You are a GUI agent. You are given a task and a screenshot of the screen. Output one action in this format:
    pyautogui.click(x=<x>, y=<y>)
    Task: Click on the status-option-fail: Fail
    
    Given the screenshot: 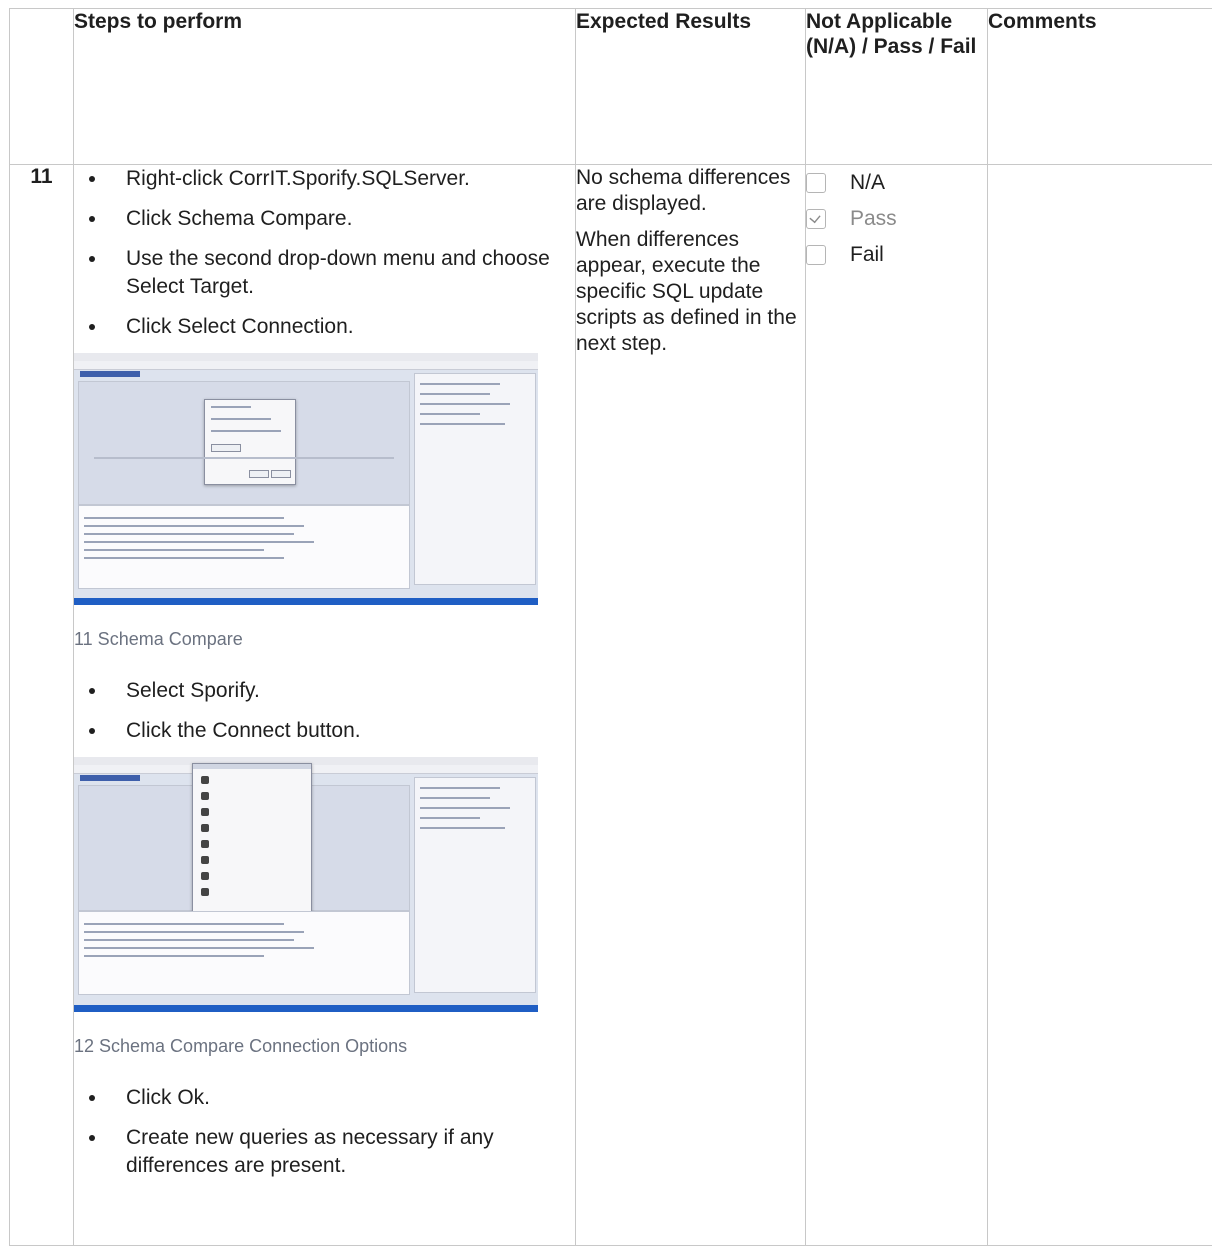 What is the action you would take?
    pyautogui.click(x=896, y=255)
    